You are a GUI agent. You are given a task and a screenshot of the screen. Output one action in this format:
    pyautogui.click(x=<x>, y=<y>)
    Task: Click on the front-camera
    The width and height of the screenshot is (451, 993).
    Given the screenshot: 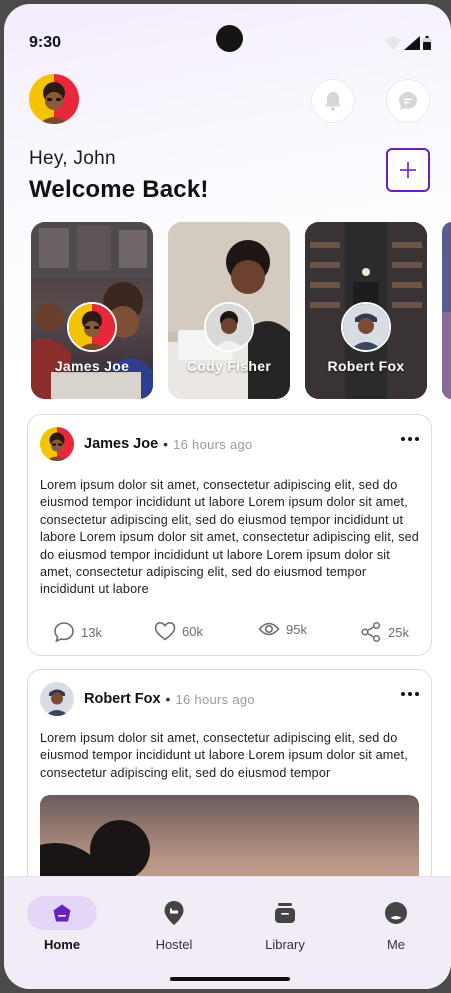 What is the action you would take?
    pyautogui.click(x=229, y=38)
    